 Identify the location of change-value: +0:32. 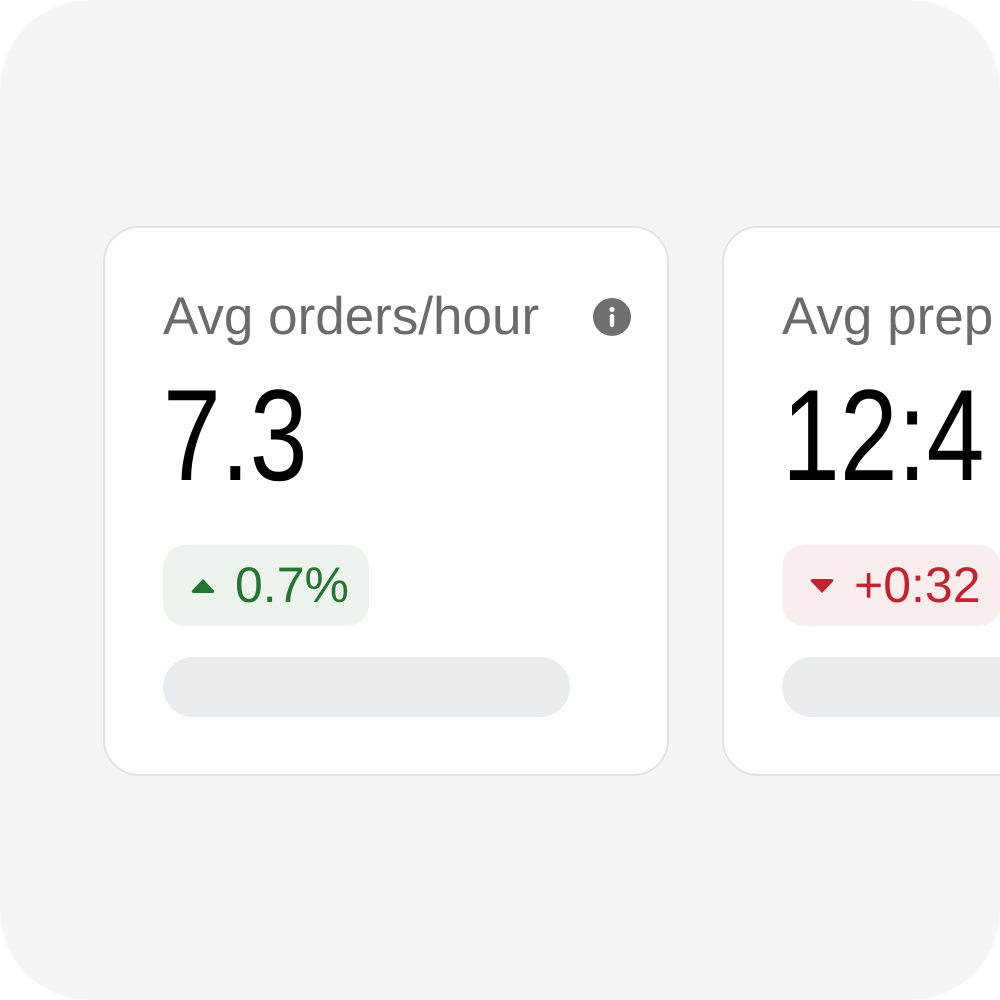
(917, 585).